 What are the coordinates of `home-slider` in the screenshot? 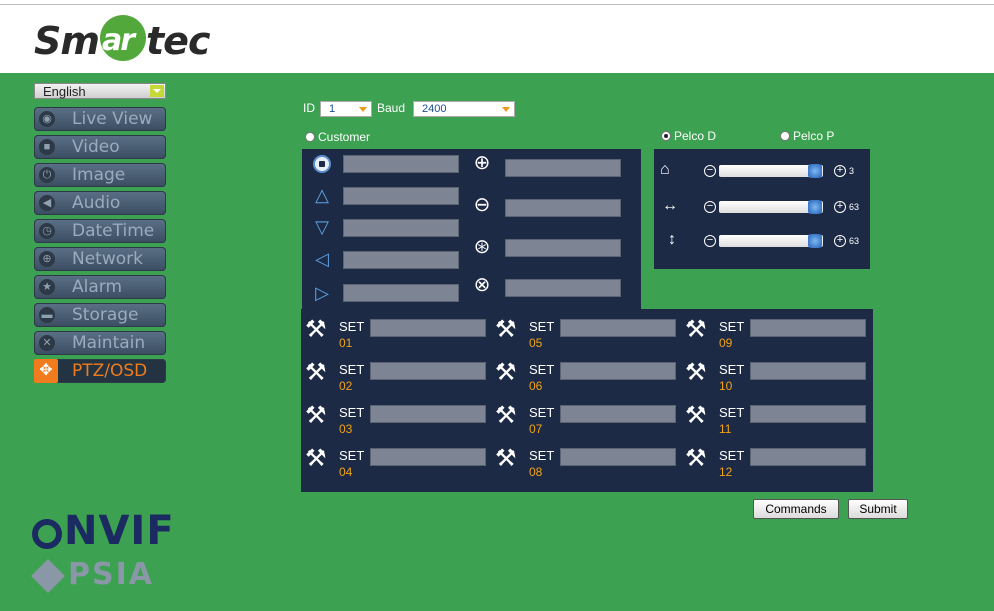 It's located at (771, 171).